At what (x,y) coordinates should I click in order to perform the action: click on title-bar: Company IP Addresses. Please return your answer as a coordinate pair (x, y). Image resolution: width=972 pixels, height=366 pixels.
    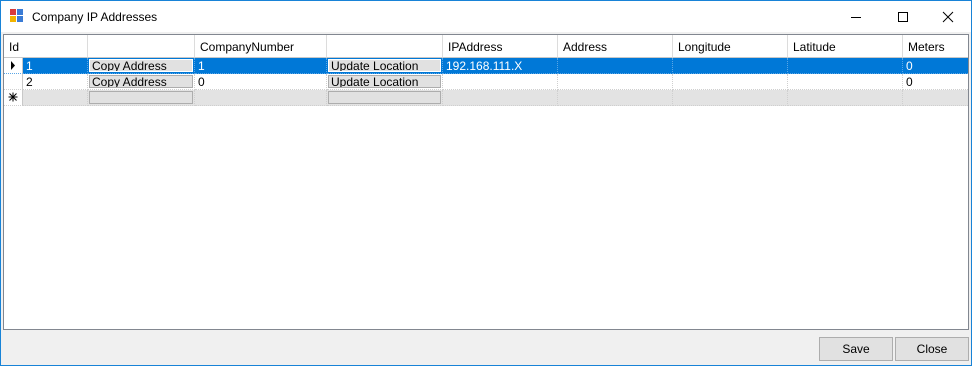
    Looking at the image, I should click on (486, 16).